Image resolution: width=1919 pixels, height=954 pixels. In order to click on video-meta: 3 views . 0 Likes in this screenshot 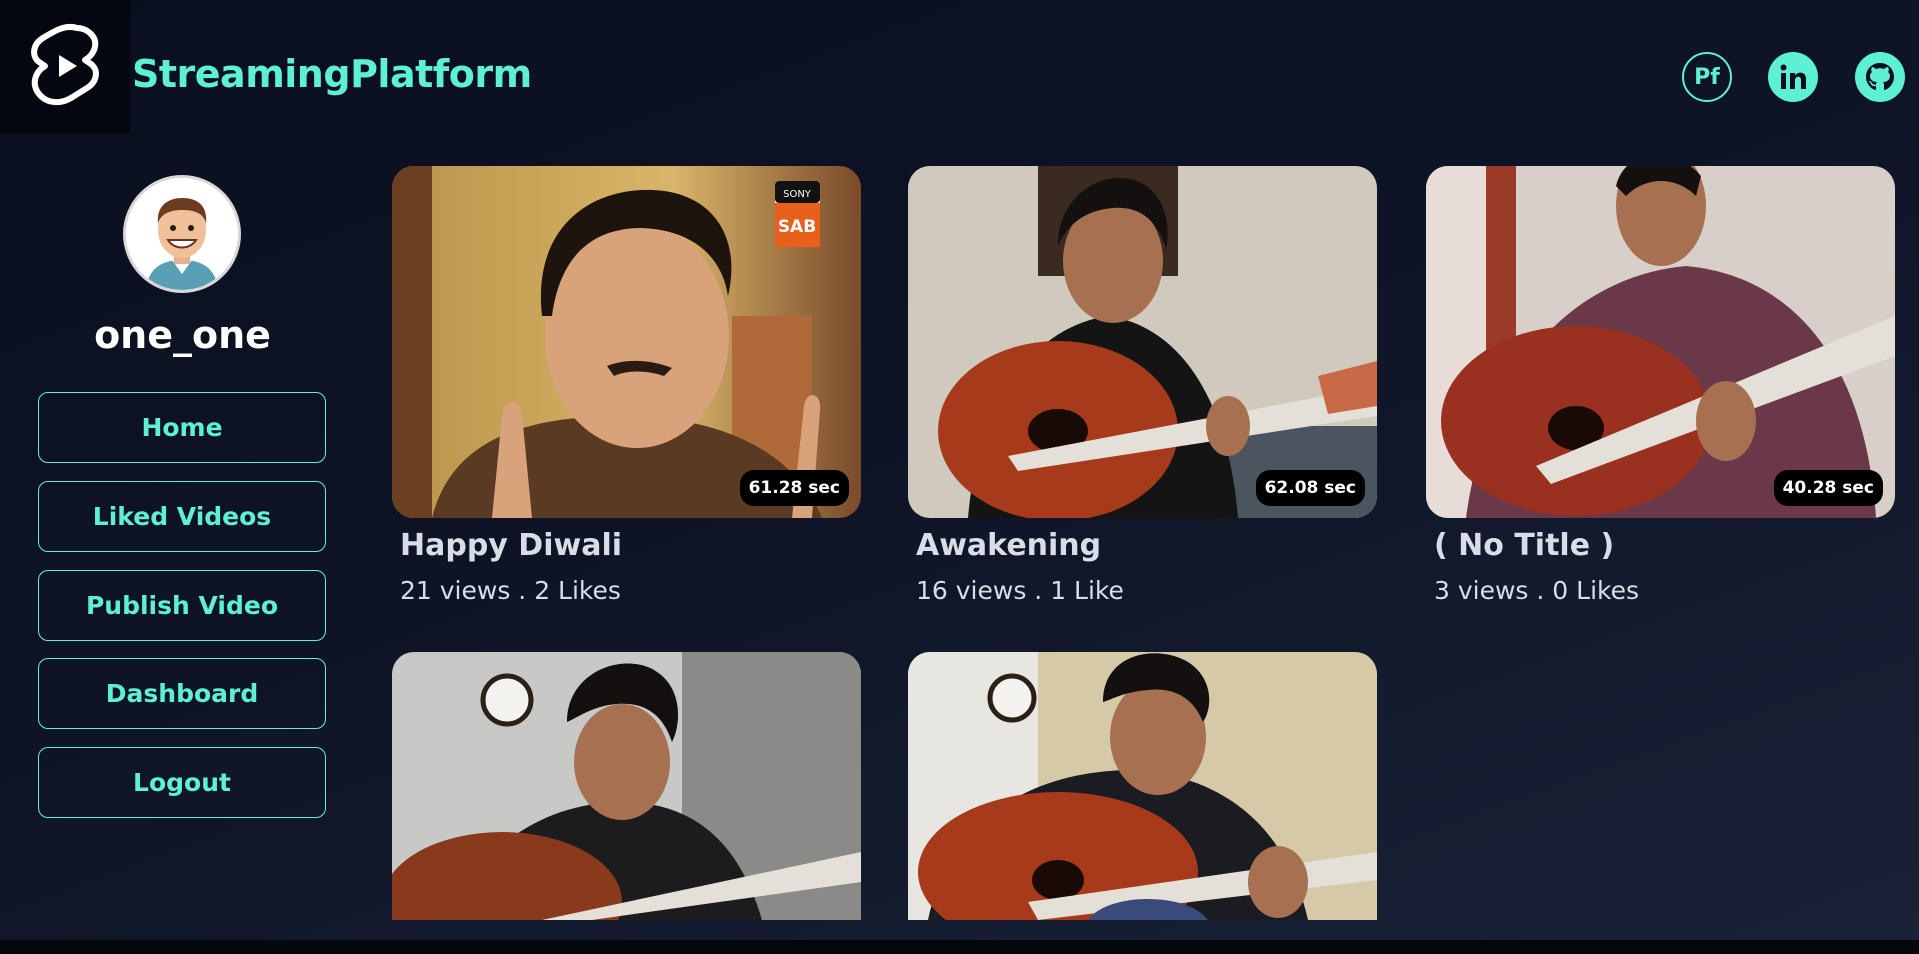, I will do `click(1537, 590)`.